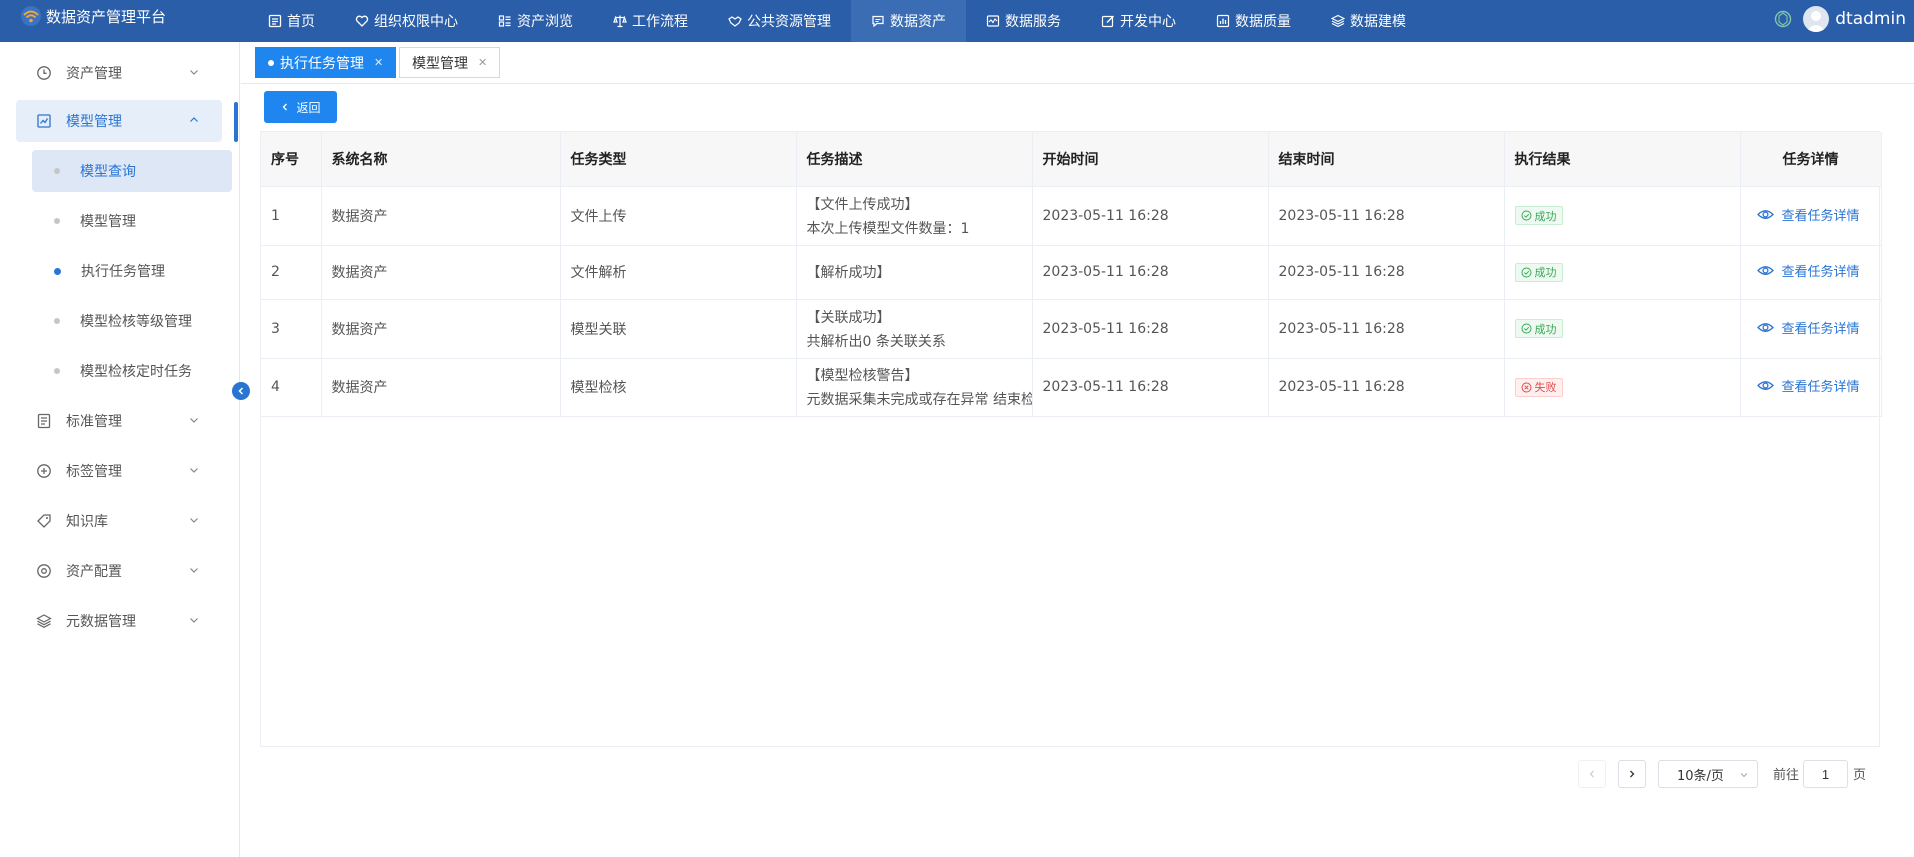 The width and height of the screenshot is (1914, 857). What do you see at coordinates (620, 21) in the screenshot?
I see `scale-icon` at bounding box center [620, 21].